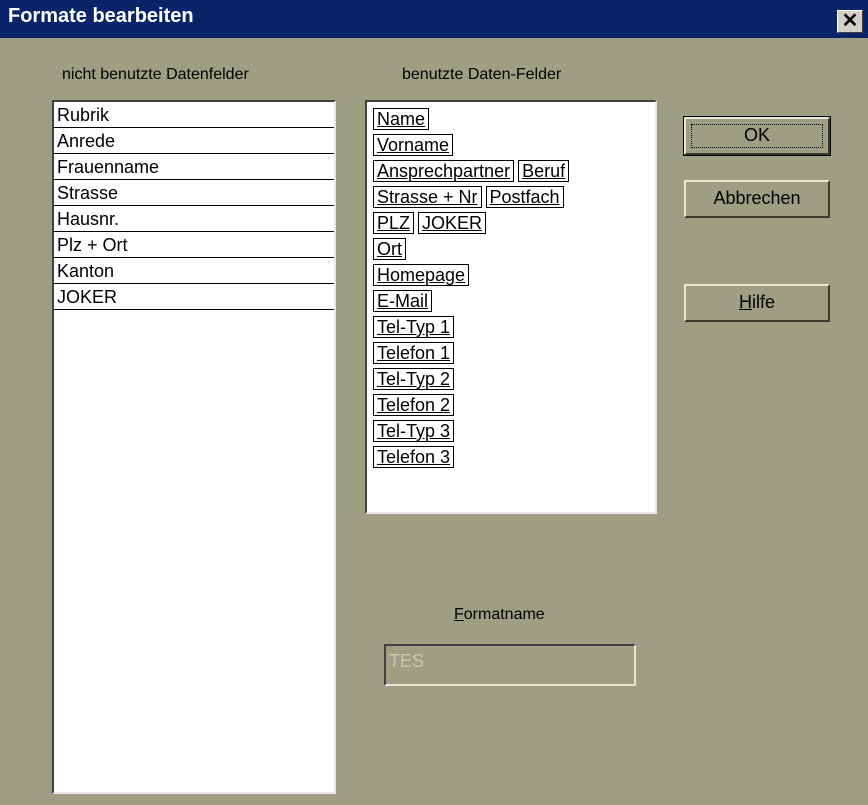  I want to click on used-field-item: PLZ, so click(394, 223).